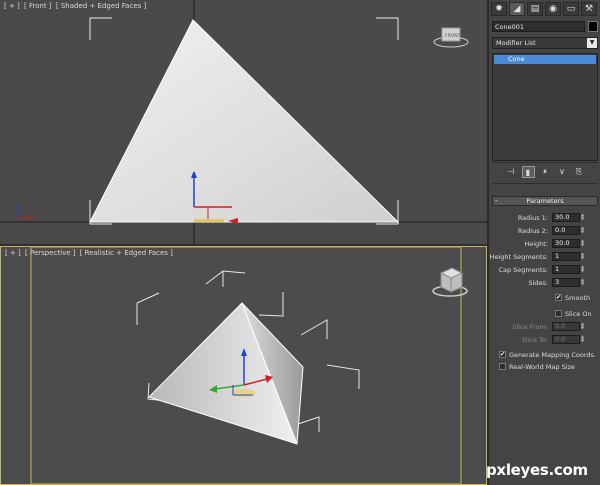 The width and height of the screenshot is (600, 485). Describe the element at coordinates (545, 43) in the screenshot. I see `modifier-list-dropdown: Modifier List ▼` at that location.